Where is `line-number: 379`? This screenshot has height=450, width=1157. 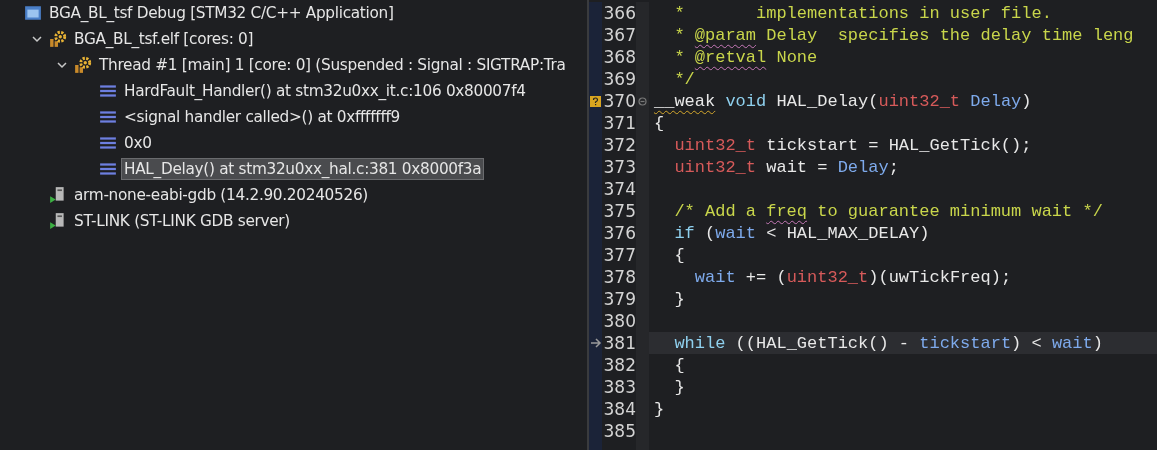 line-number: 379 is located at coordinates (619, 299).